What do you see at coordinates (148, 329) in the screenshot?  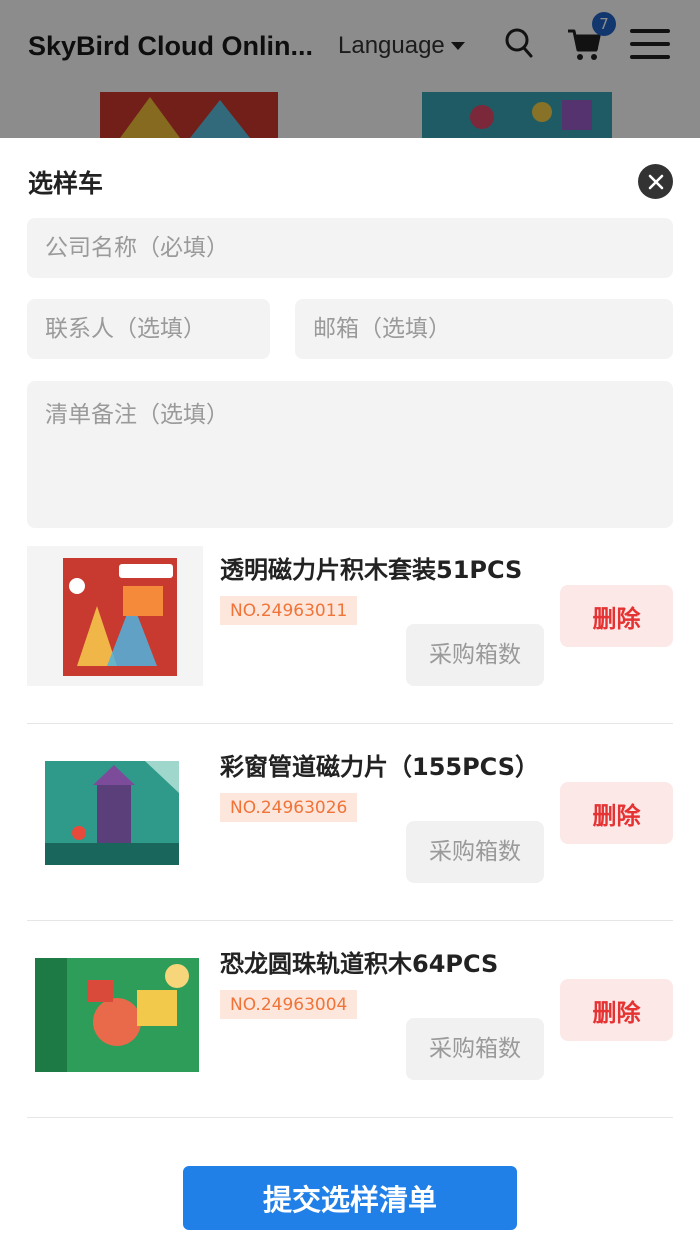 I see `contact-input` at bounding box center [148, 329].